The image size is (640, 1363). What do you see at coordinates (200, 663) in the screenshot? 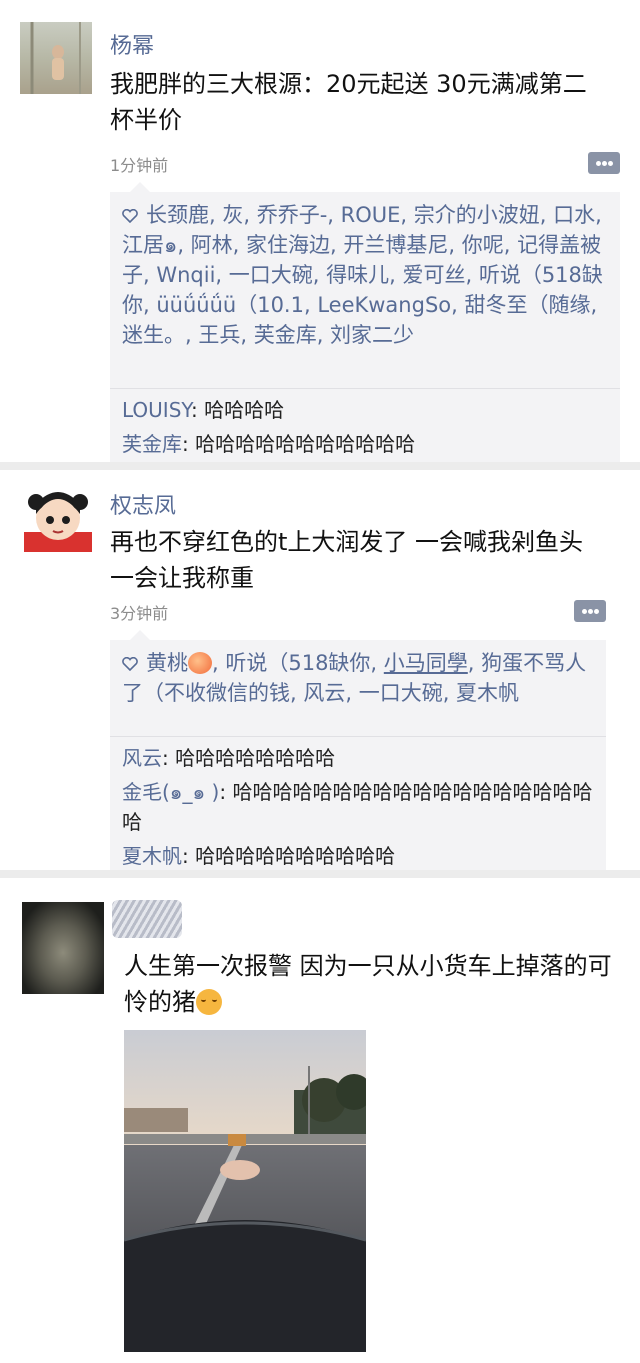
I see `peach-icon` at bounding box center [200, 663].